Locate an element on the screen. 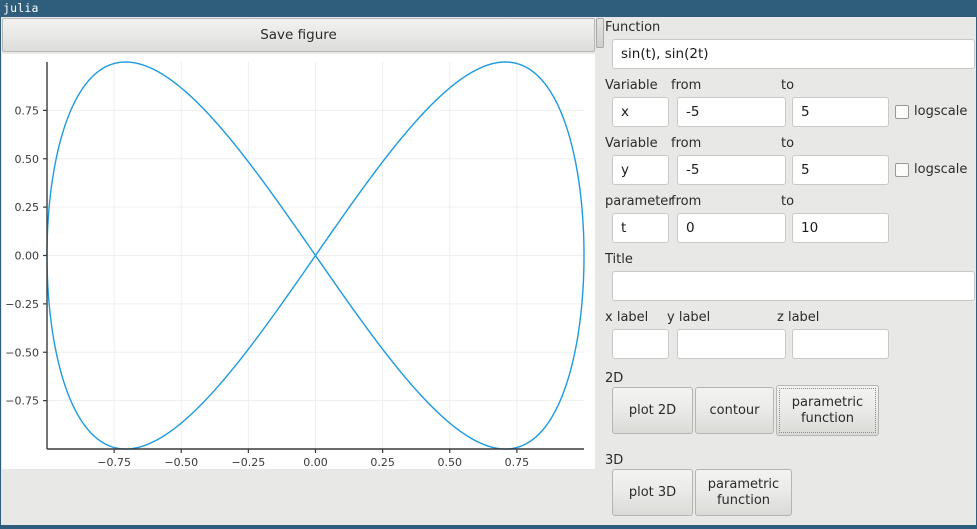  variable-x-to-label: to is located at coordinates (788, 85).